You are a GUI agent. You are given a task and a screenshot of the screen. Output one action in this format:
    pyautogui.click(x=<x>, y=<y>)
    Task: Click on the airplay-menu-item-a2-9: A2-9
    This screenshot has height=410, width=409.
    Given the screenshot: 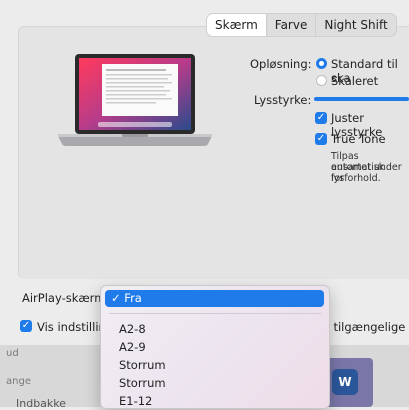 What is the action you would take?
    pyautogui.click(x=215, y=347)
    